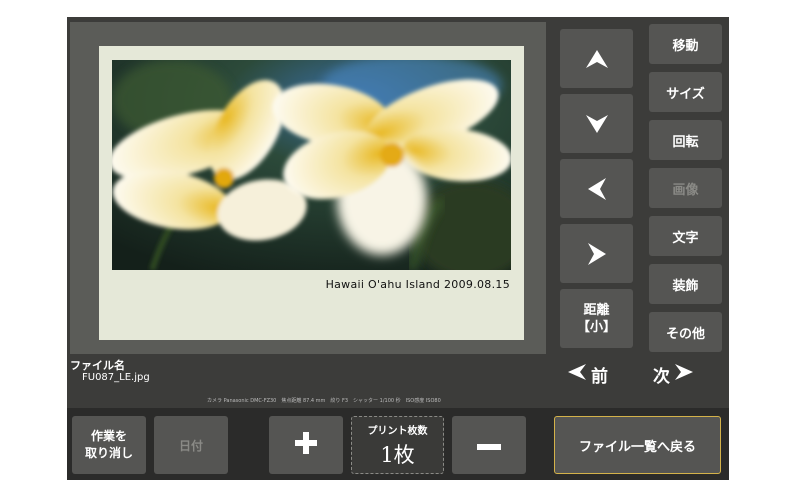  Describe the element at coordinates (596, 310) in the screenshot. I see `distance-label: 距離` at that location.